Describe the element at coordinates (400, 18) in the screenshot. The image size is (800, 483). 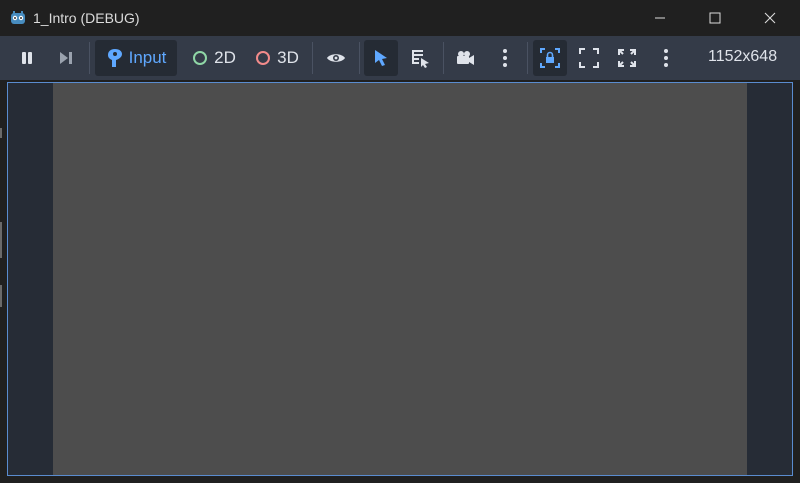
I see `title-bar: 1_Intro (DEBUG)` at that location.